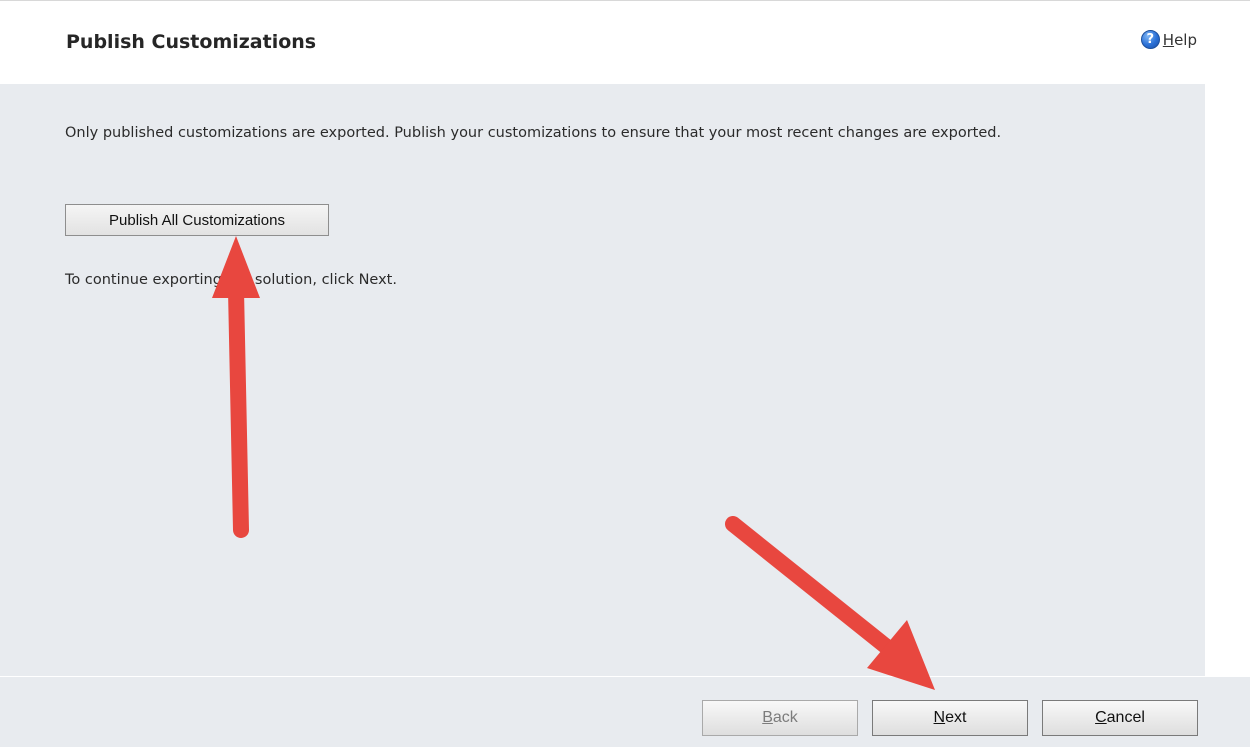  I want to click on back-button: Back, so click(780, 718).